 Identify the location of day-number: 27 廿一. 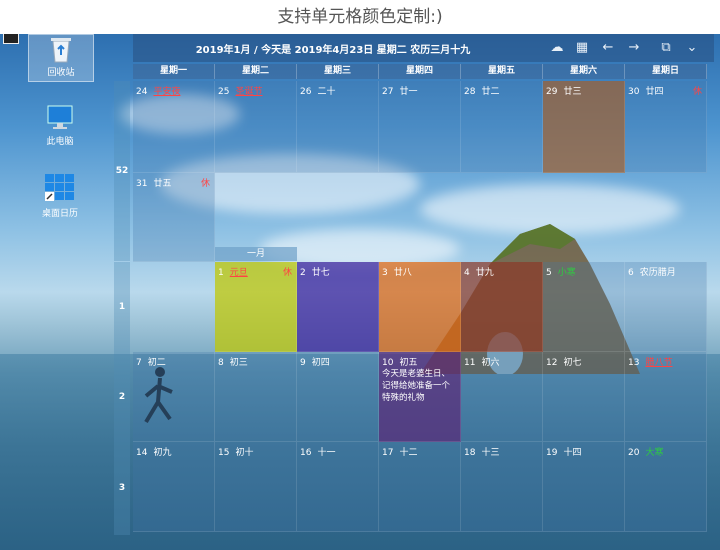
(400, 92).